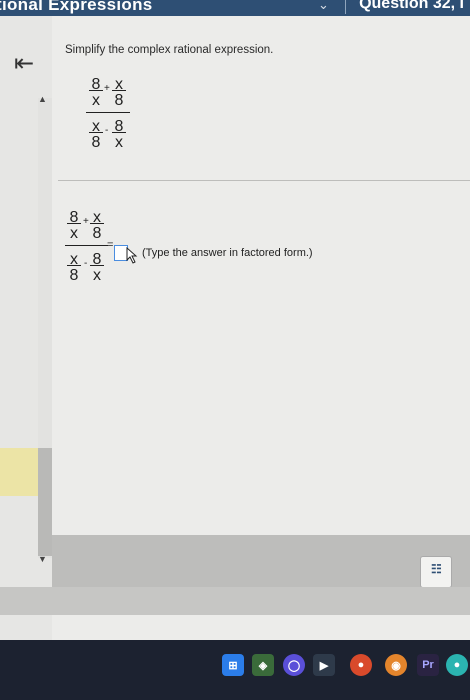 Image resolution: width=470 pixels, height=700 pixels. What do you see at coordinates (235, 601) in the screenshot?
I see `bottom-strip` at bounding box center [235, 601].